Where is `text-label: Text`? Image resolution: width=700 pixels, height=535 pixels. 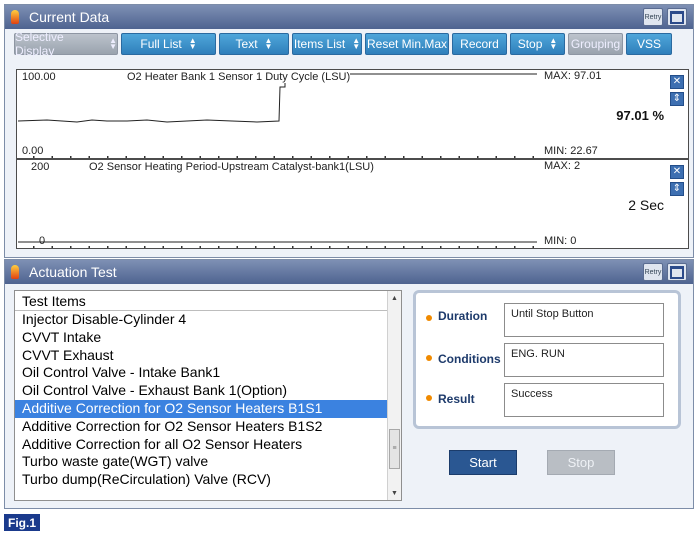 text-label: Text is located at coordinates (246, 44).